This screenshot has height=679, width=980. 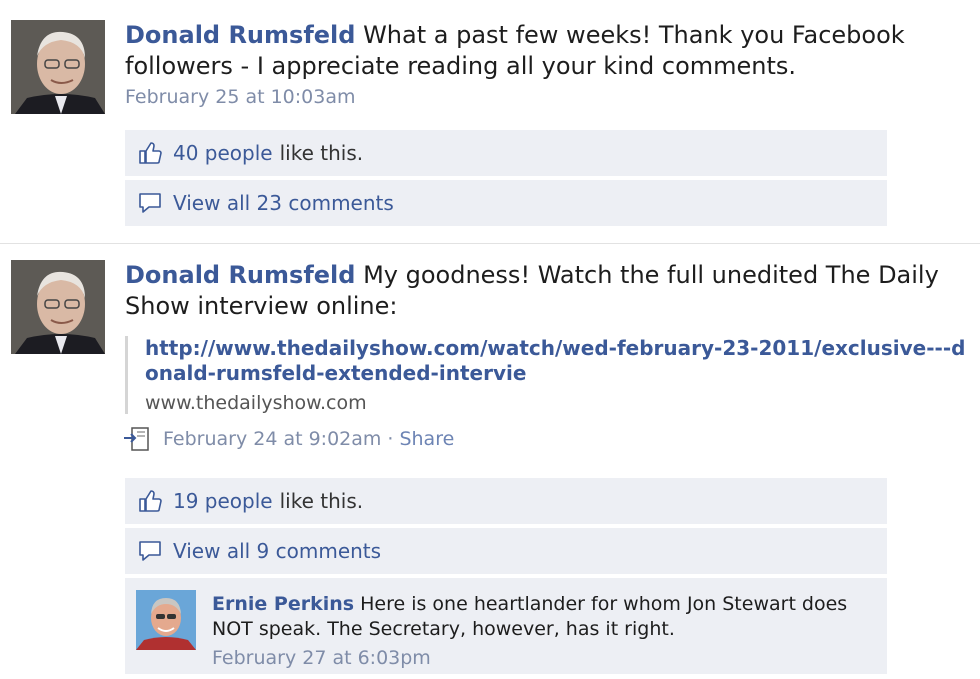 I want to click on view-comments-row: View all 9 comments, so click(x=506, y=551).